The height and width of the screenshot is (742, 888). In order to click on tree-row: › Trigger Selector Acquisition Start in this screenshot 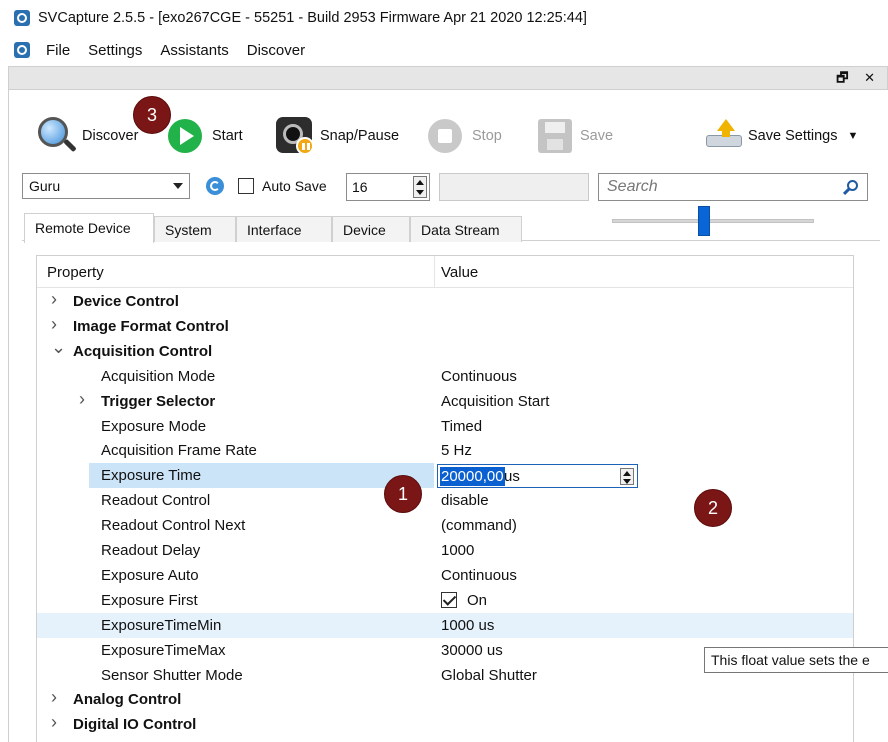, I will do `click(445, 401)`.